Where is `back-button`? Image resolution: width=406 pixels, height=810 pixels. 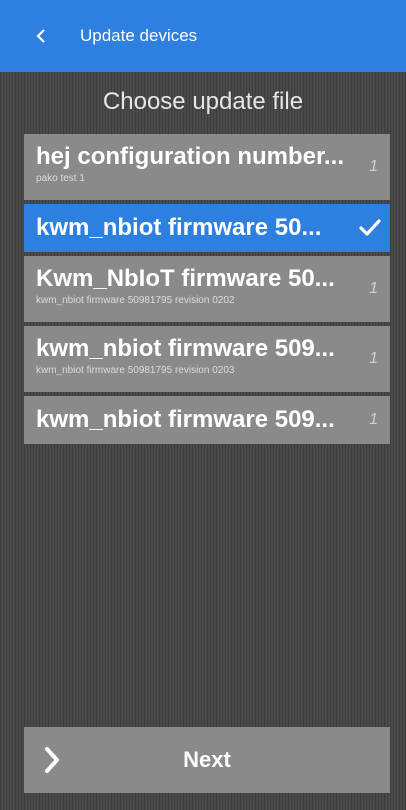 back-button is located at coordinates (41, 36).